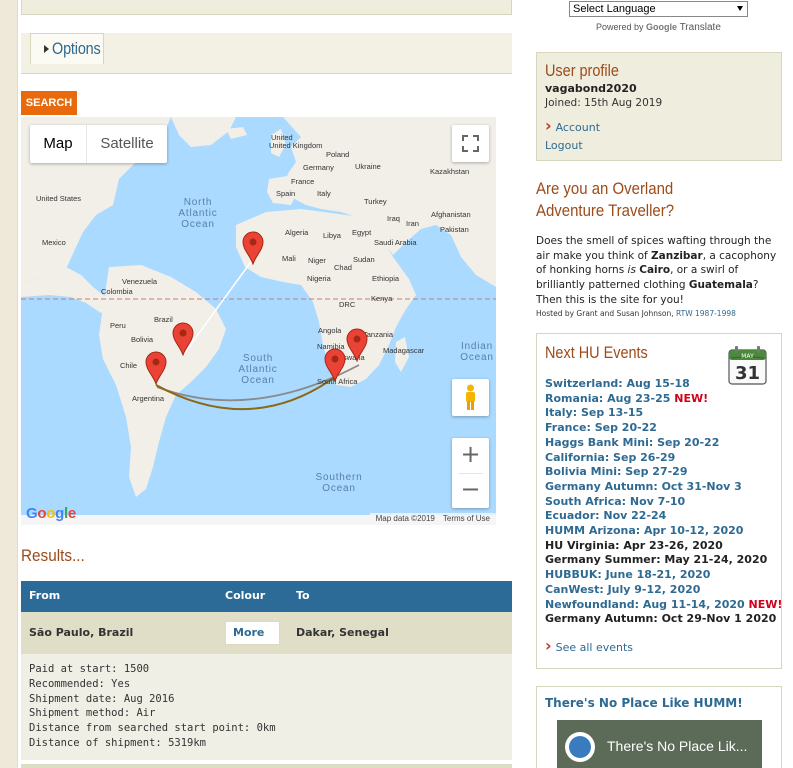 This screenshot has width=793, height=768. I want to click on ocean-label-north-atlantic: North Atlantic Ocean, so click(198, 213).